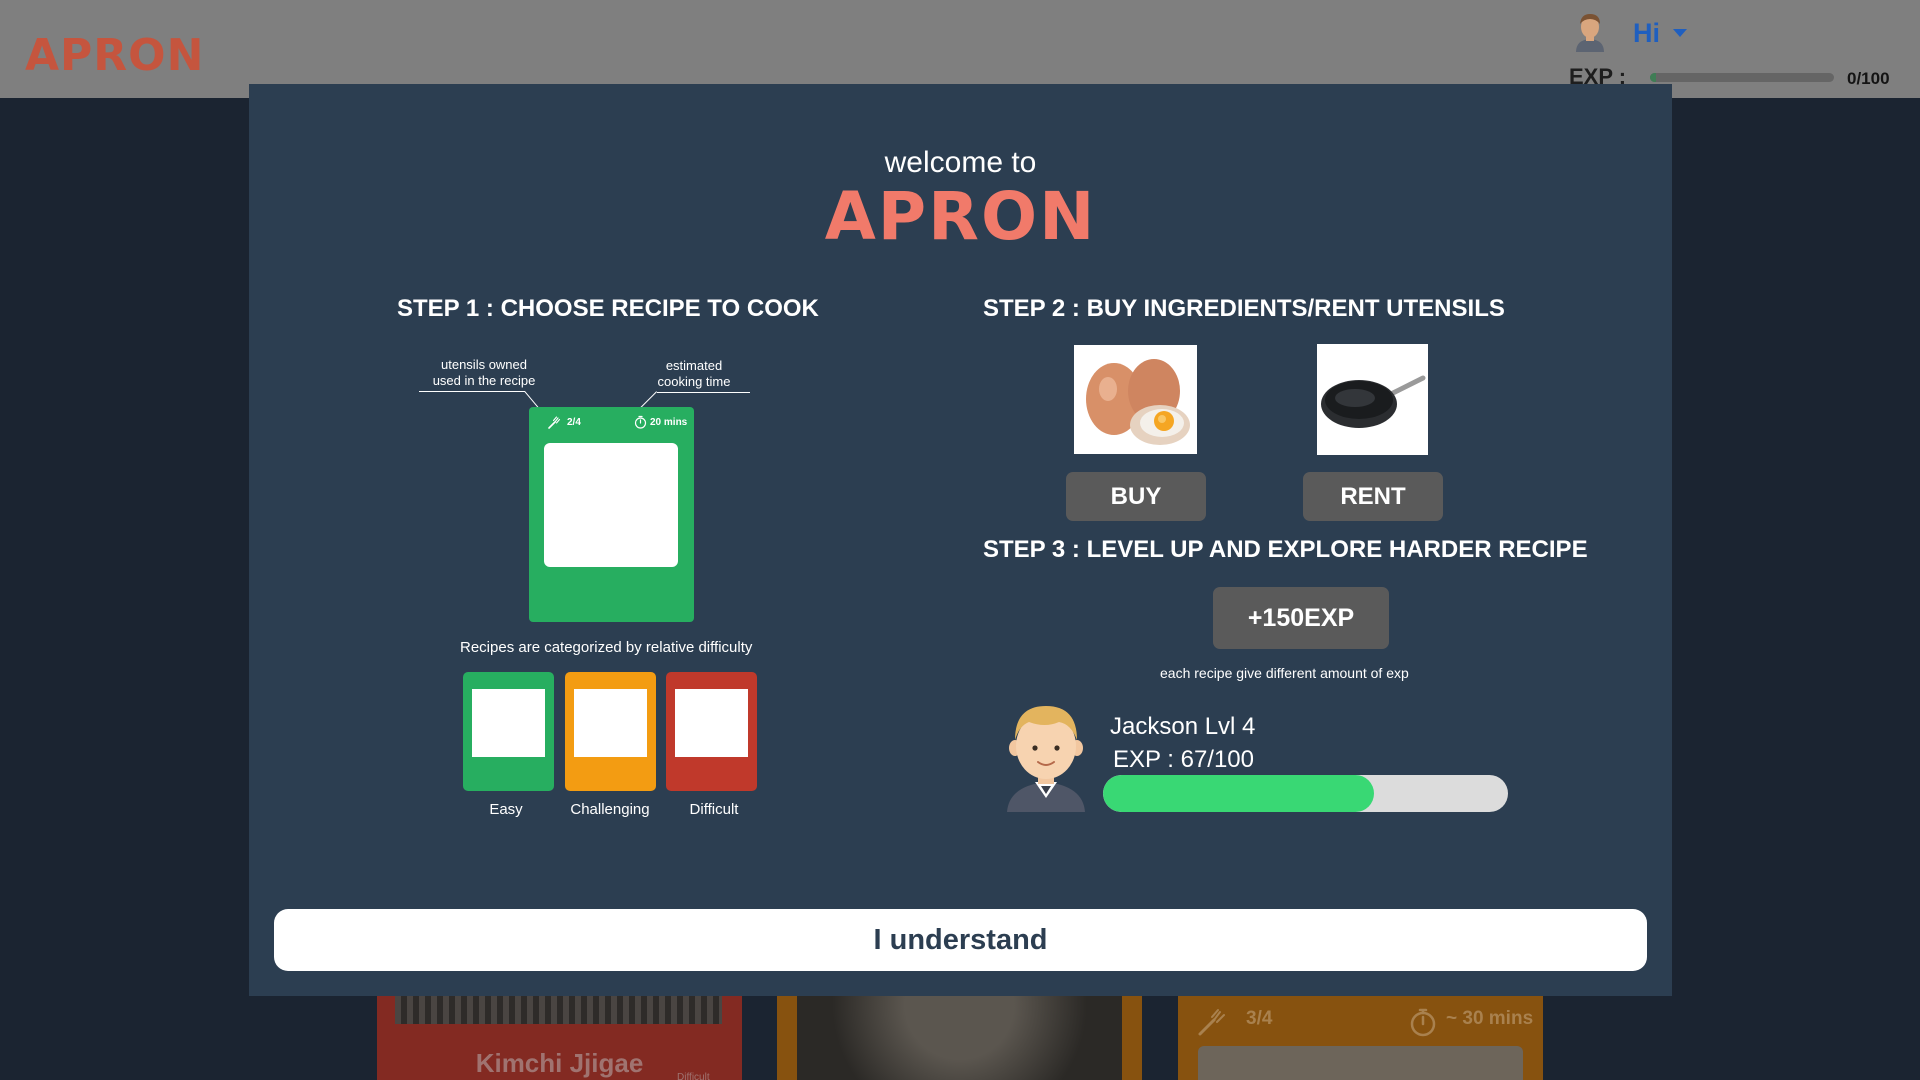 Image resolution: width=1920 pixels, height=1080 pixels. Describe the element at coordinates (1680, 33) in the screenshot. I see `caret-down-icon` at that location.